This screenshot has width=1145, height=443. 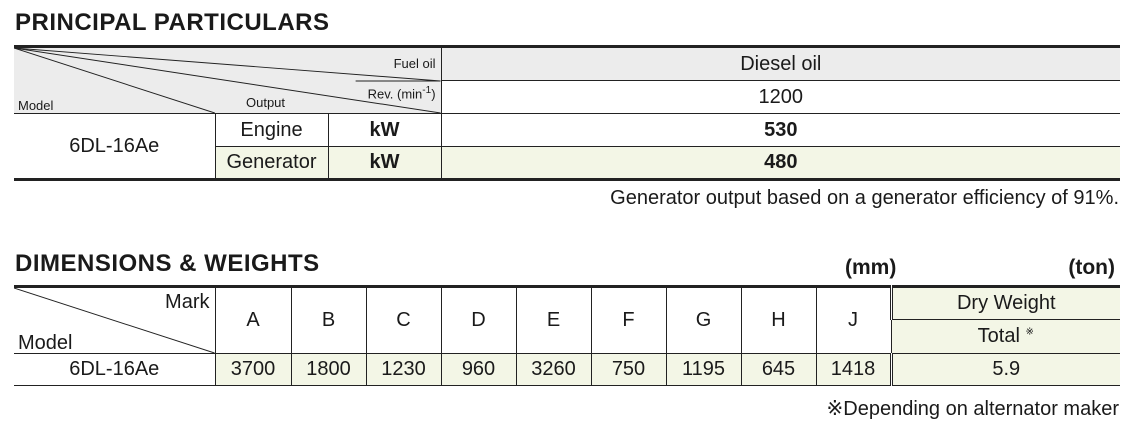 I want to click on value-j: 1418, so click(x=853, y=369).